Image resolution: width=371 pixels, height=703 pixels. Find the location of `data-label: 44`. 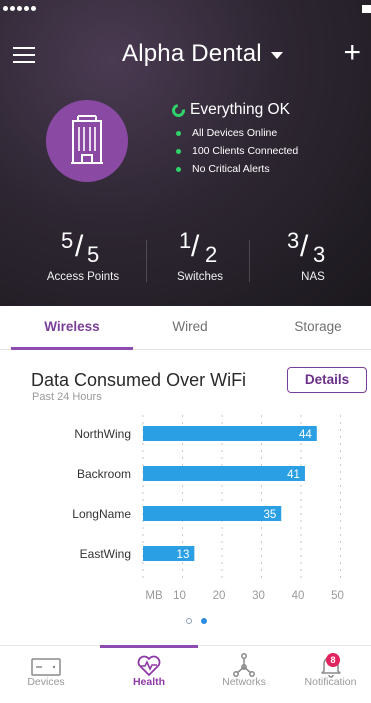

data-label: 44 is located at coordinates (305, 435).